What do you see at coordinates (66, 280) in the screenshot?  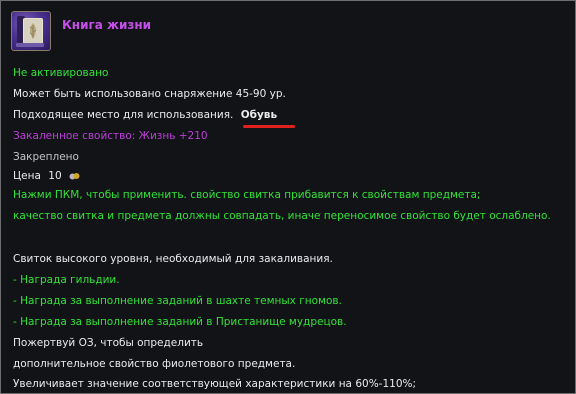 I see `description-line: - Награда гильдии.` at bounding box center [66, 280].